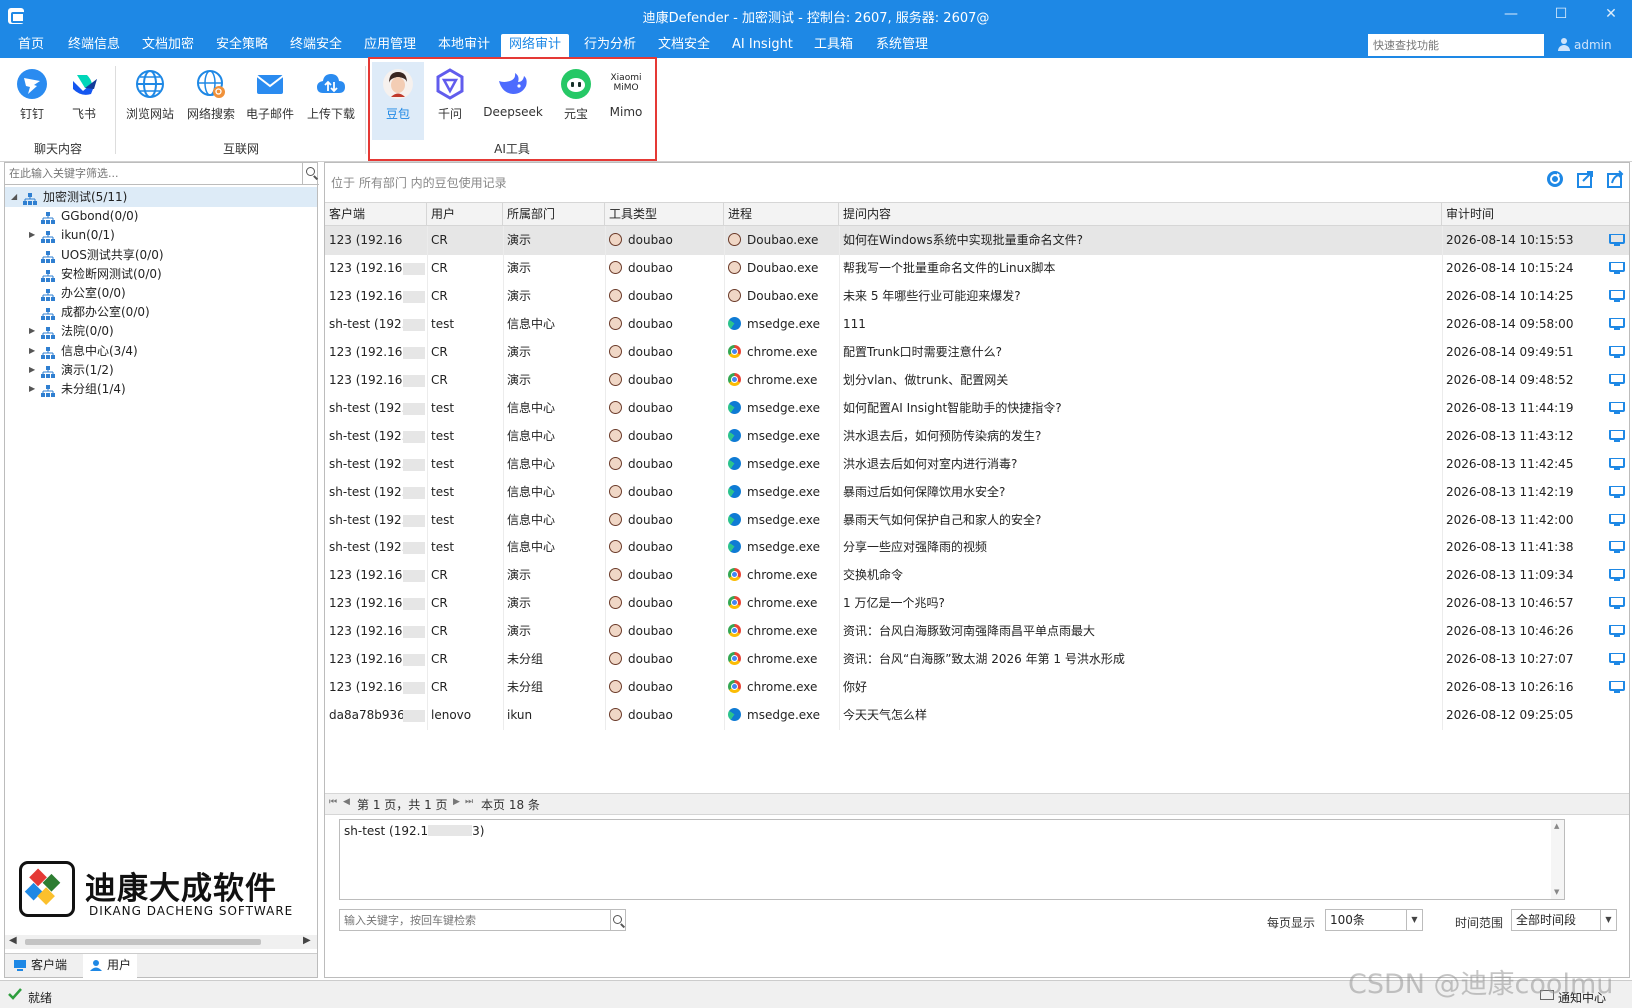 The image size is (1632, 1008). What do you see at coordinates (331, 101) in the screenshot?
I see `upload-download-button: 上传下载` at bounding box center [331, 101].